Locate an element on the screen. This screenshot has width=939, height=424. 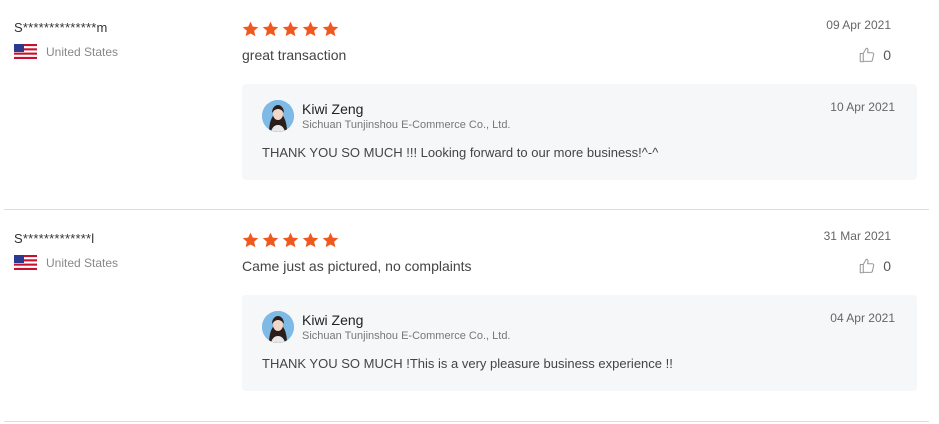
review-text: Came just as pictured, no complaints is located at coordinates (357, 266).